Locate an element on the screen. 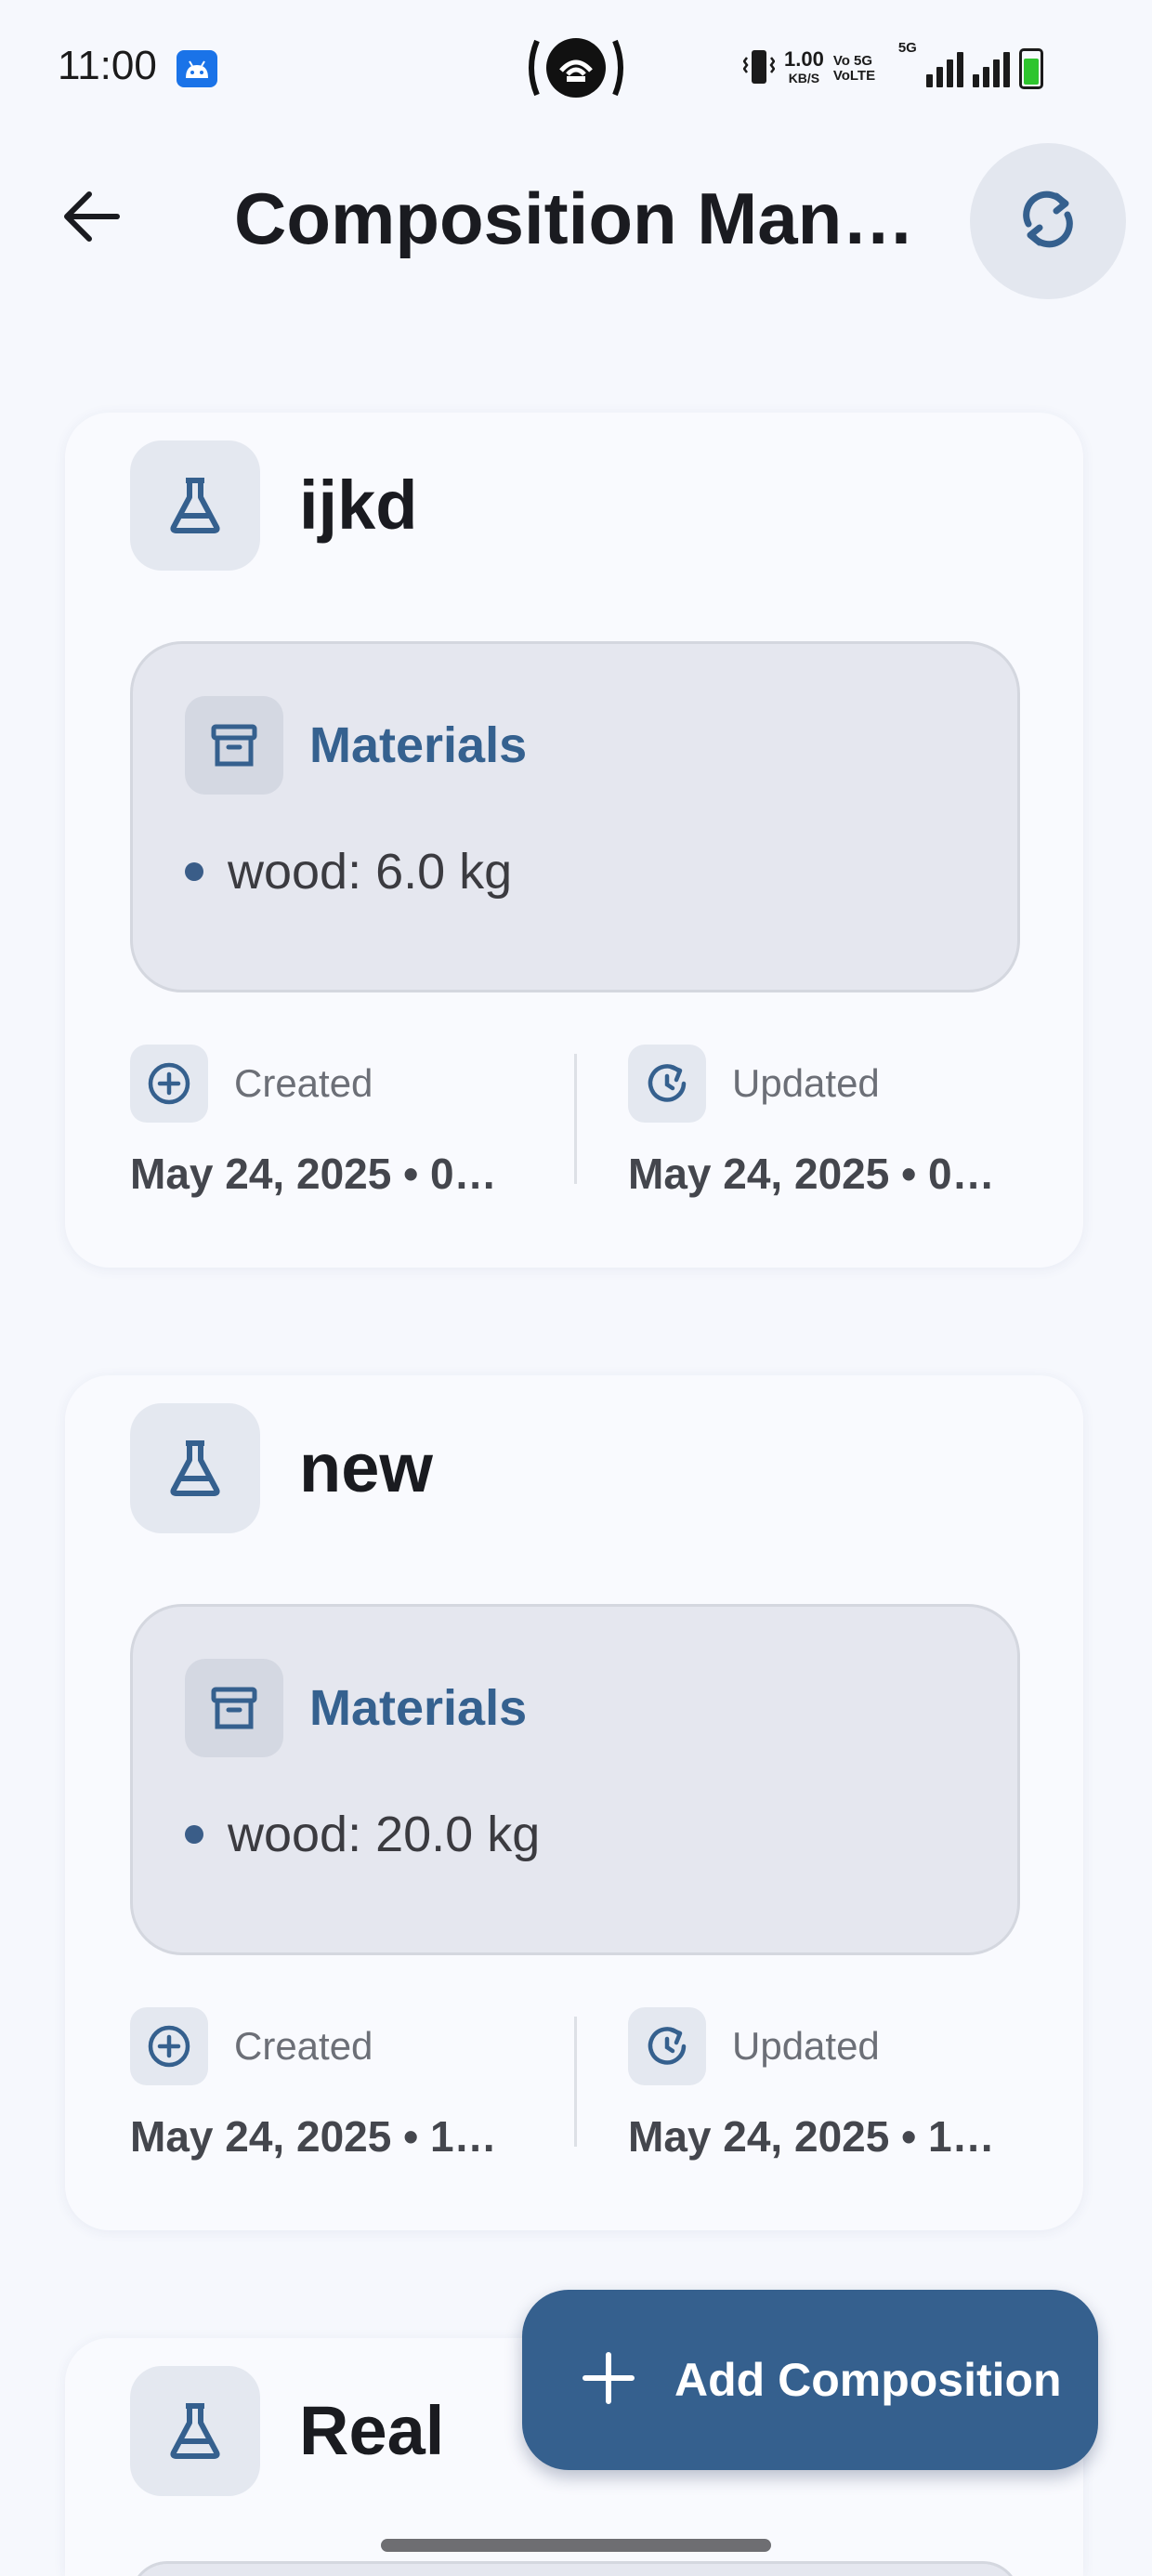  network-type: 5G is located at coordinates (907, 48).